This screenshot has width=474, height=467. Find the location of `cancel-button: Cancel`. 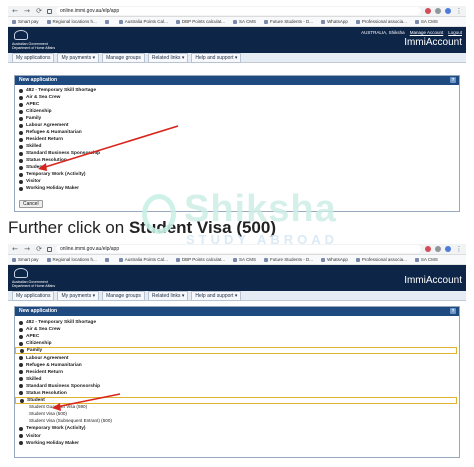

cancel-button: Cancel is located at coordinates (31, 204).